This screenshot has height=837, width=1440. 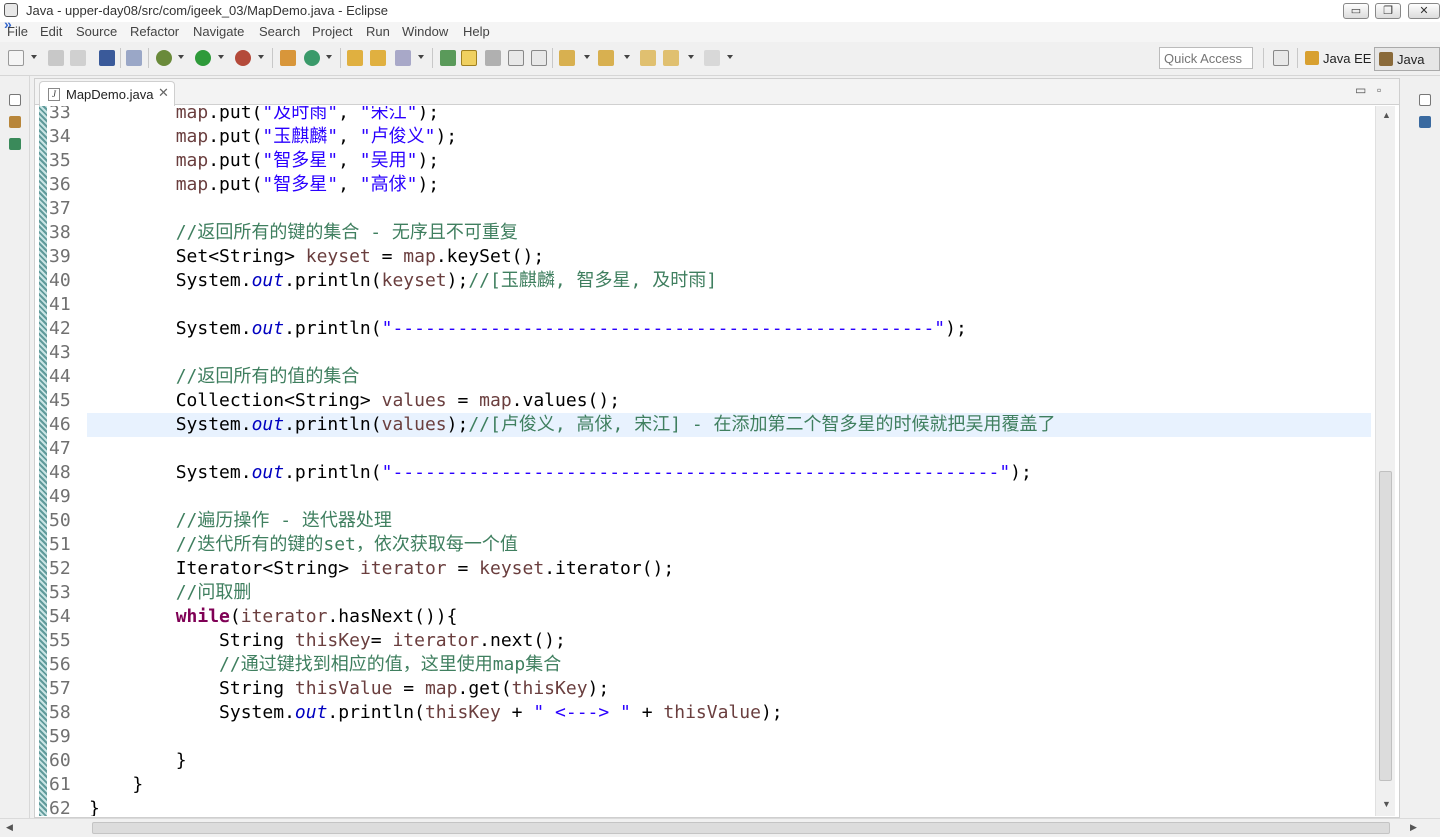 I want to click on forward-dropdown-icon, so click(x=730, y=57).